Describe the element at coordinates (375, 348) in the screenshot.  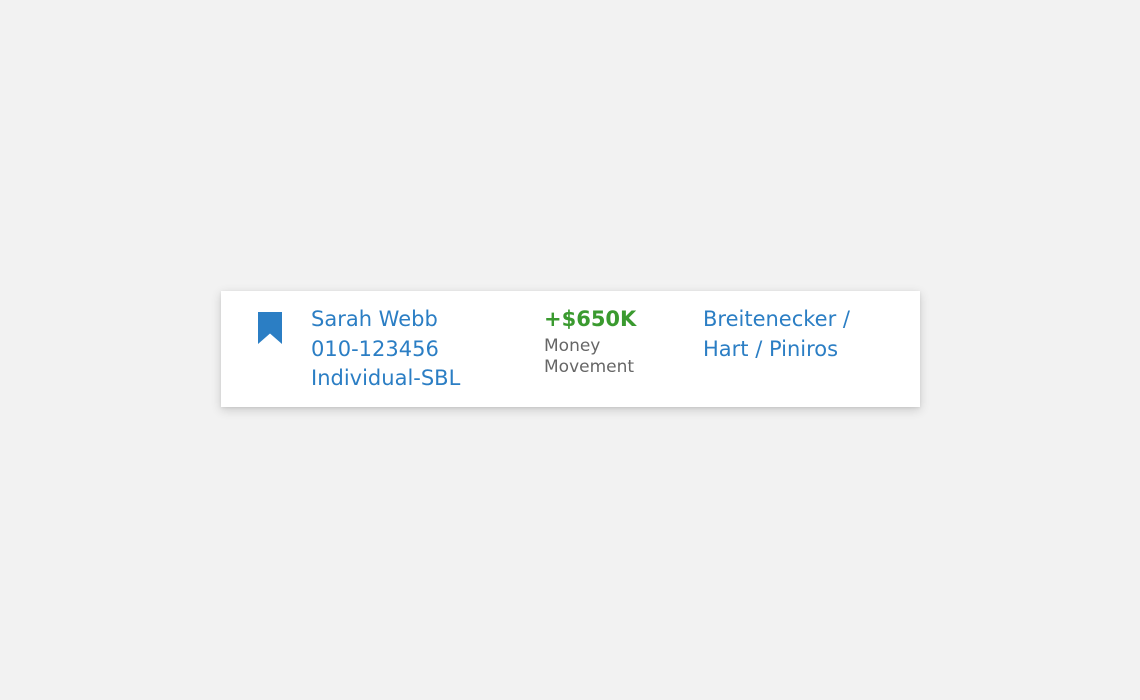
I see `account-number: 010-123456` at that location.